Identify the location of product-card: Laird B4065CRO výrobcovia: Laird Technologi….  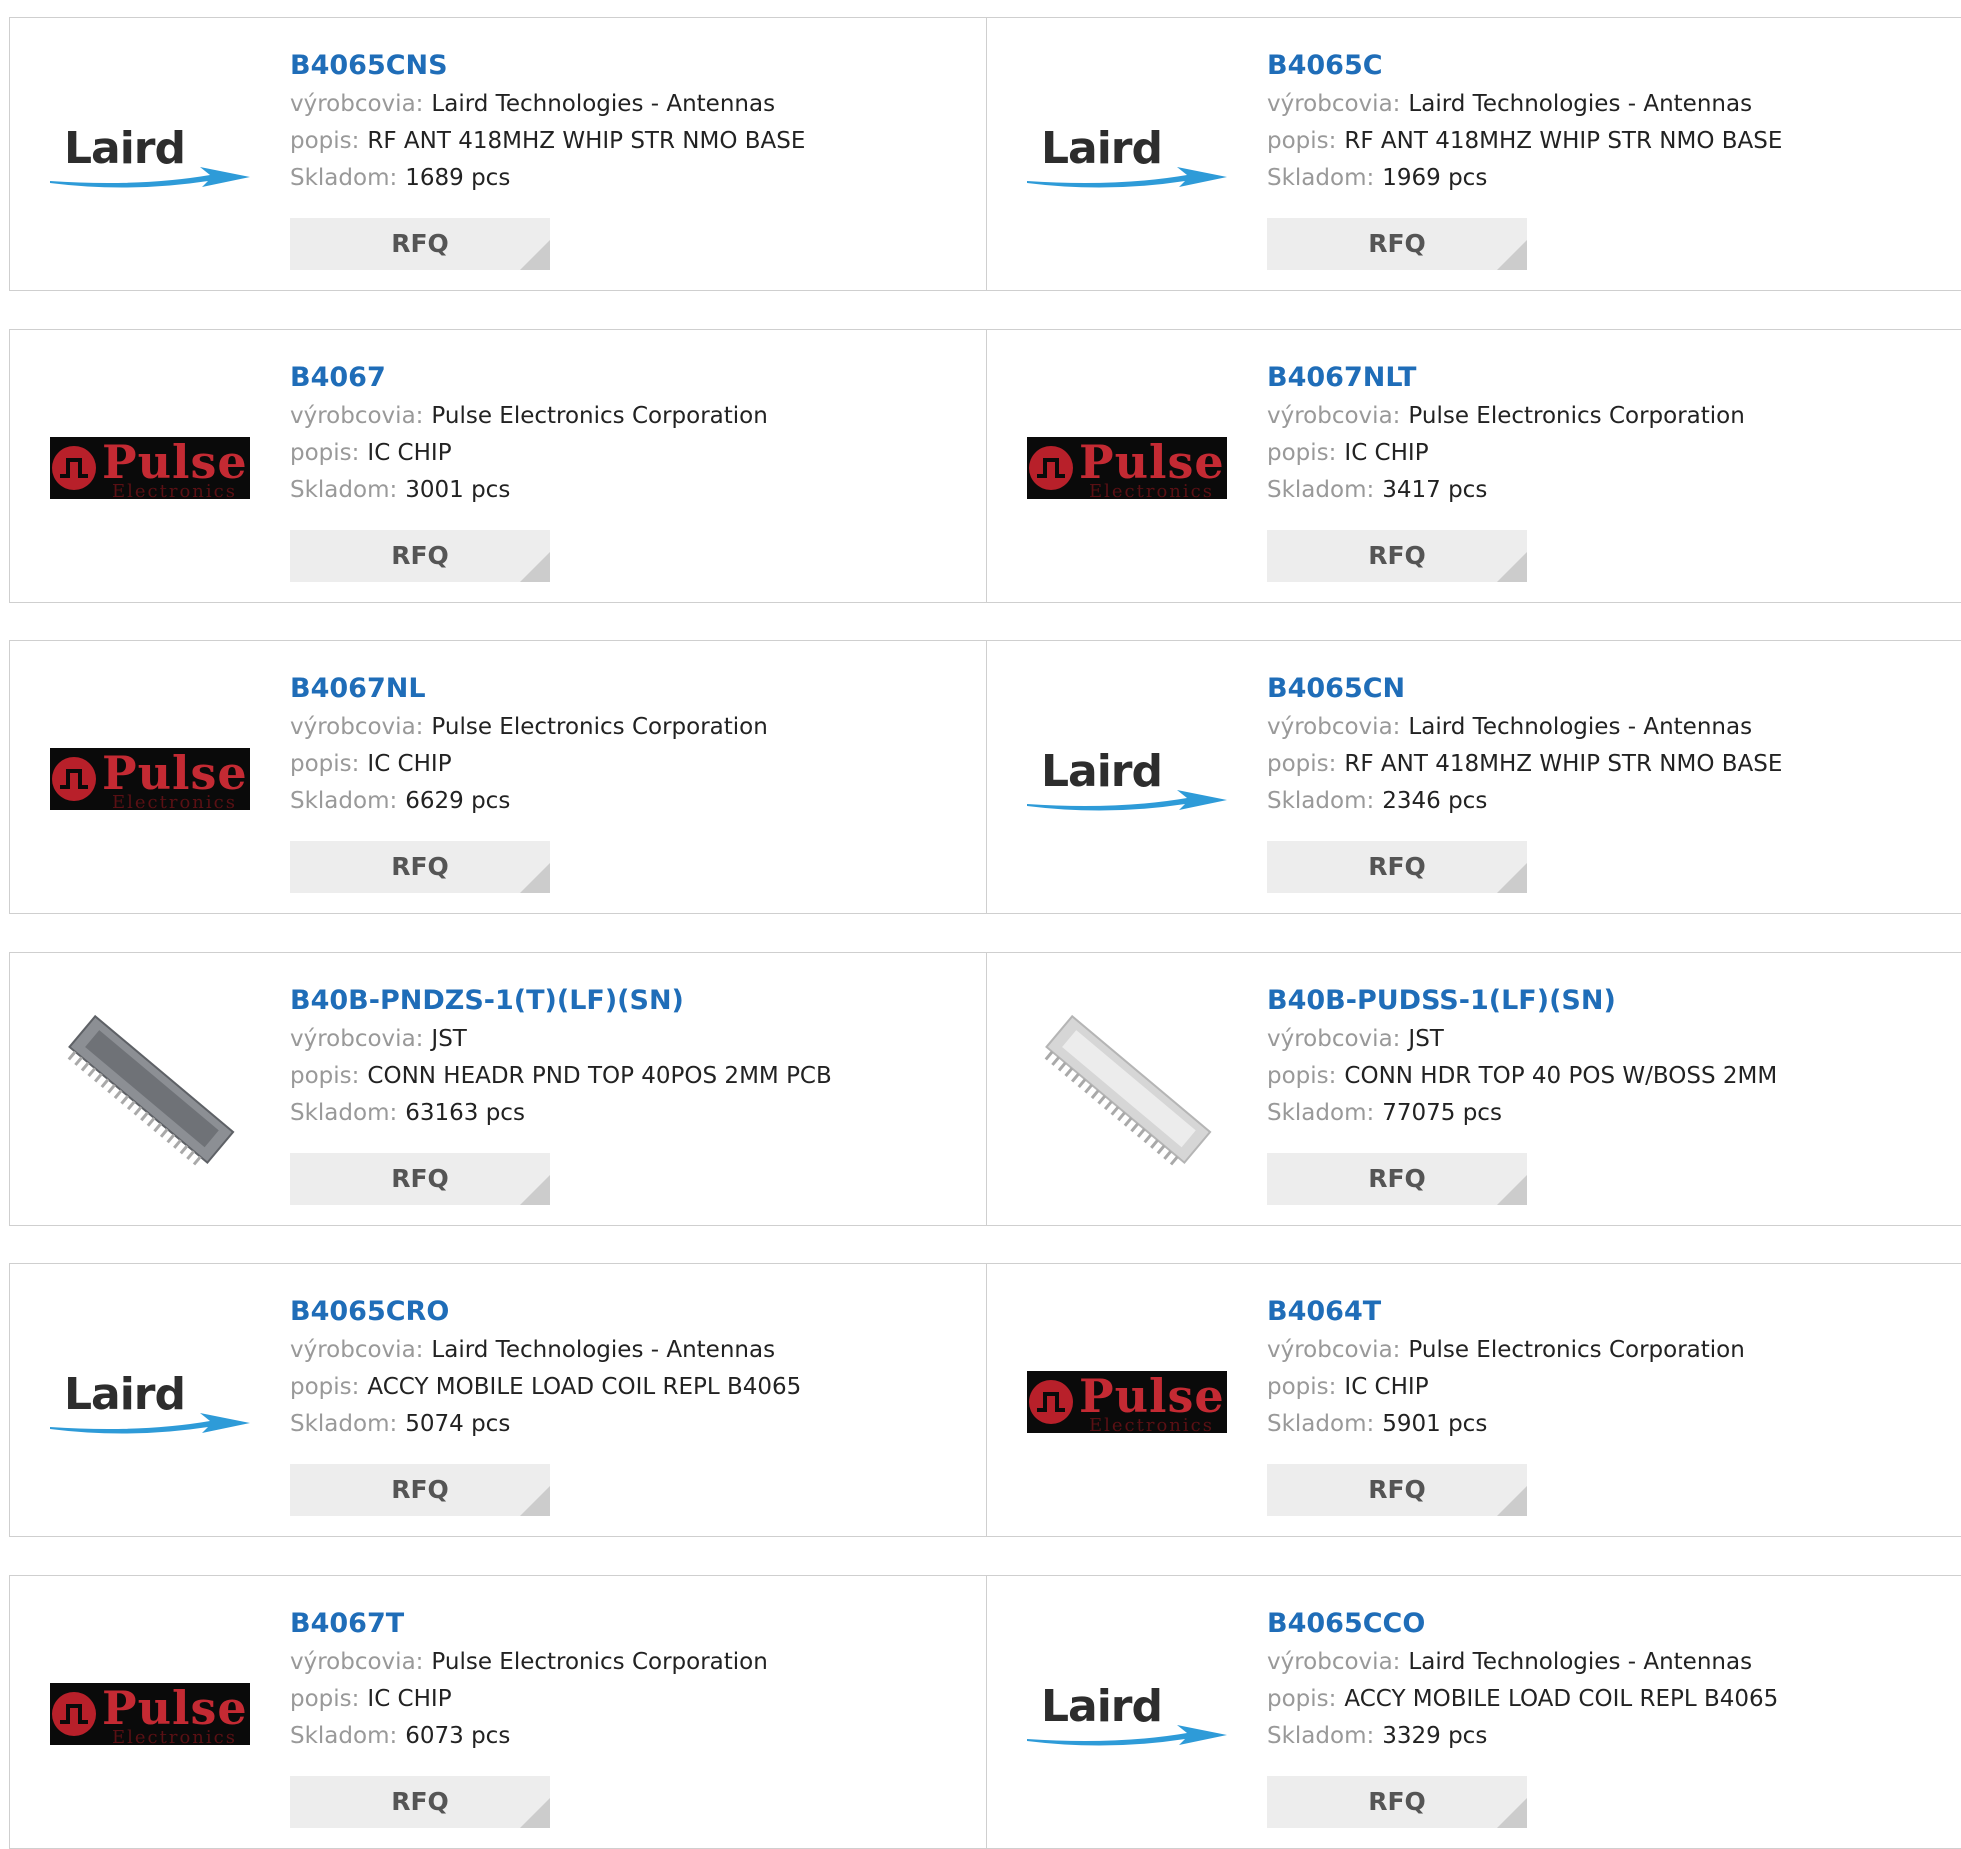
(498, 1400).